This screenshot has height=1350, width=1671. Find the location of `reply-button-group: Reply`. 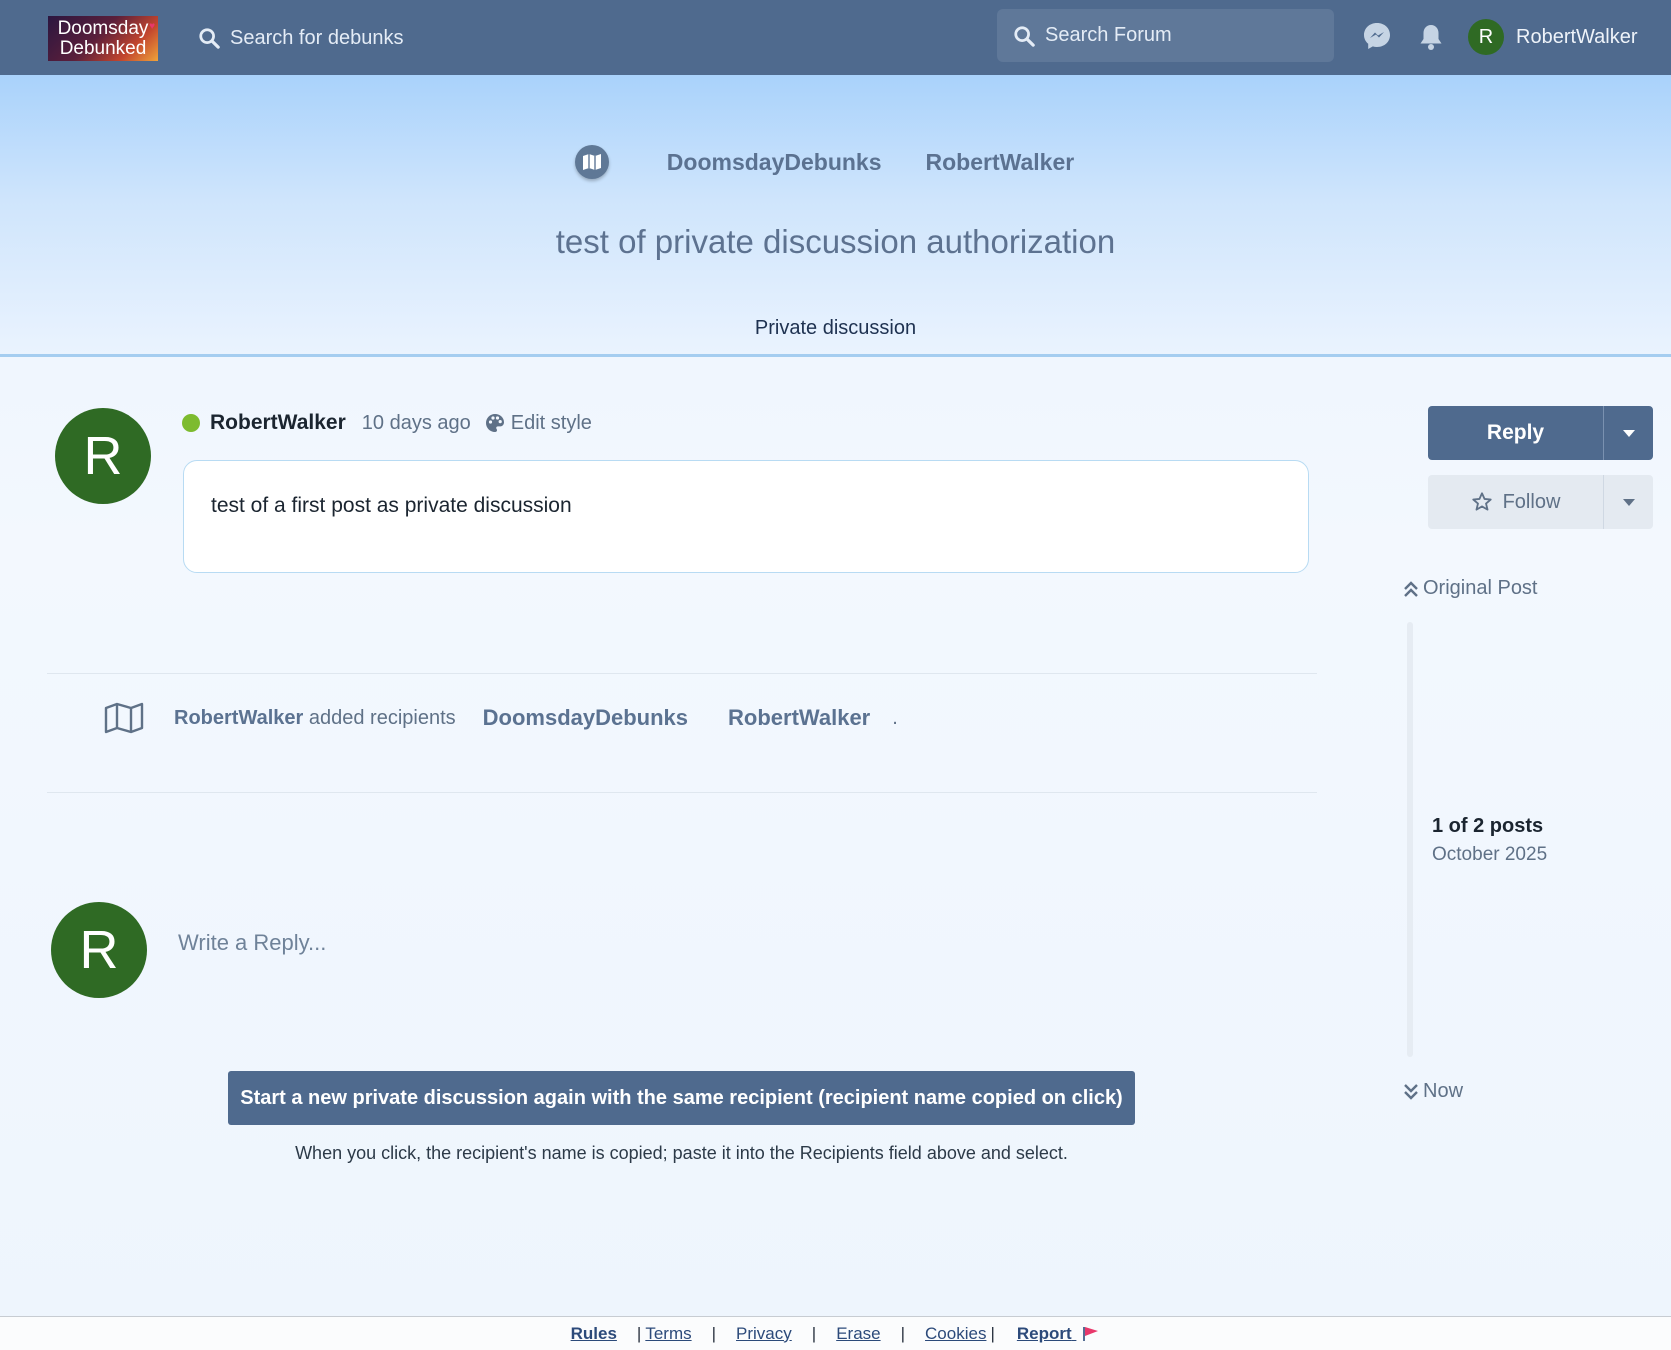

reply-button-group: Reply is located at coordinates (1540, 433).